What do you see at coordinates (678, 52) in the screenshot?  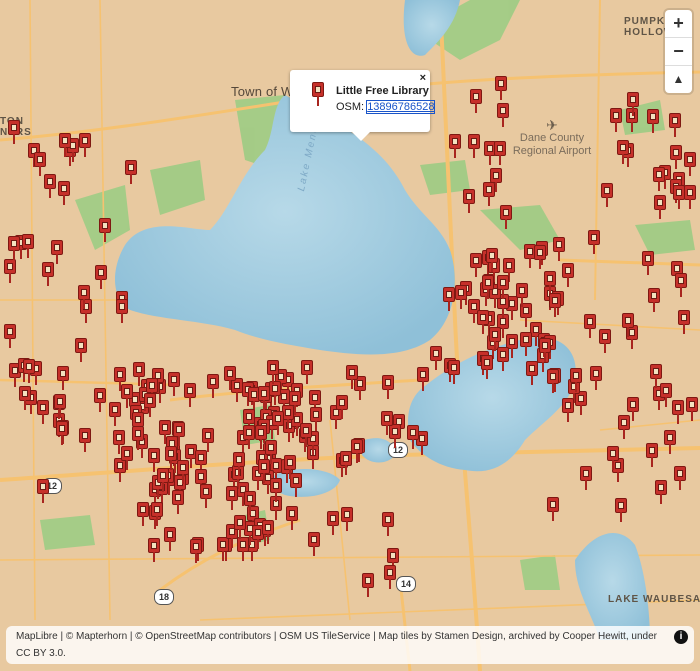 I see `zoom-out-button: −` at bounding box center [678, 52].